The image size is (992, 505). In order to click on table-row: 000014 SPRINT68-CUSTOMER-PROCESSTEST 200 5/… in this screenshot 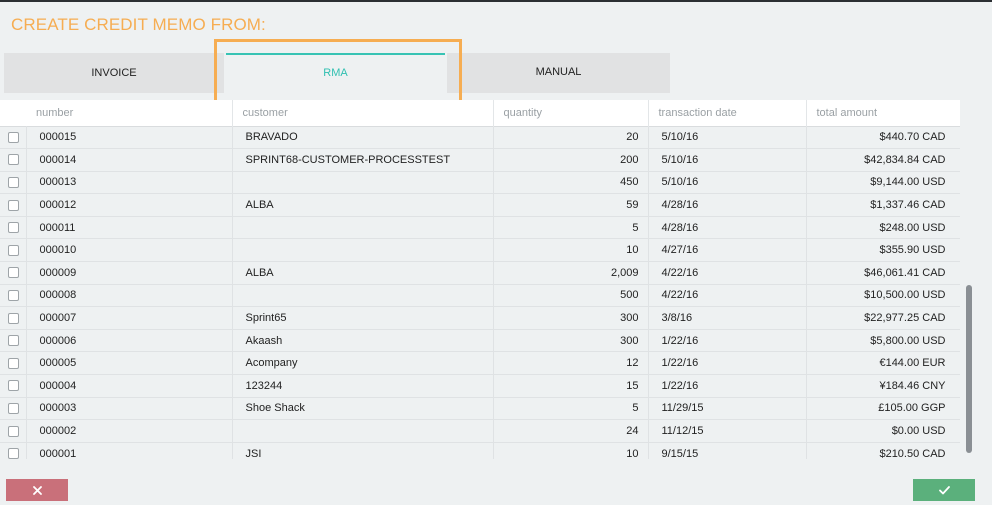, I will do `click(480, 160)`.